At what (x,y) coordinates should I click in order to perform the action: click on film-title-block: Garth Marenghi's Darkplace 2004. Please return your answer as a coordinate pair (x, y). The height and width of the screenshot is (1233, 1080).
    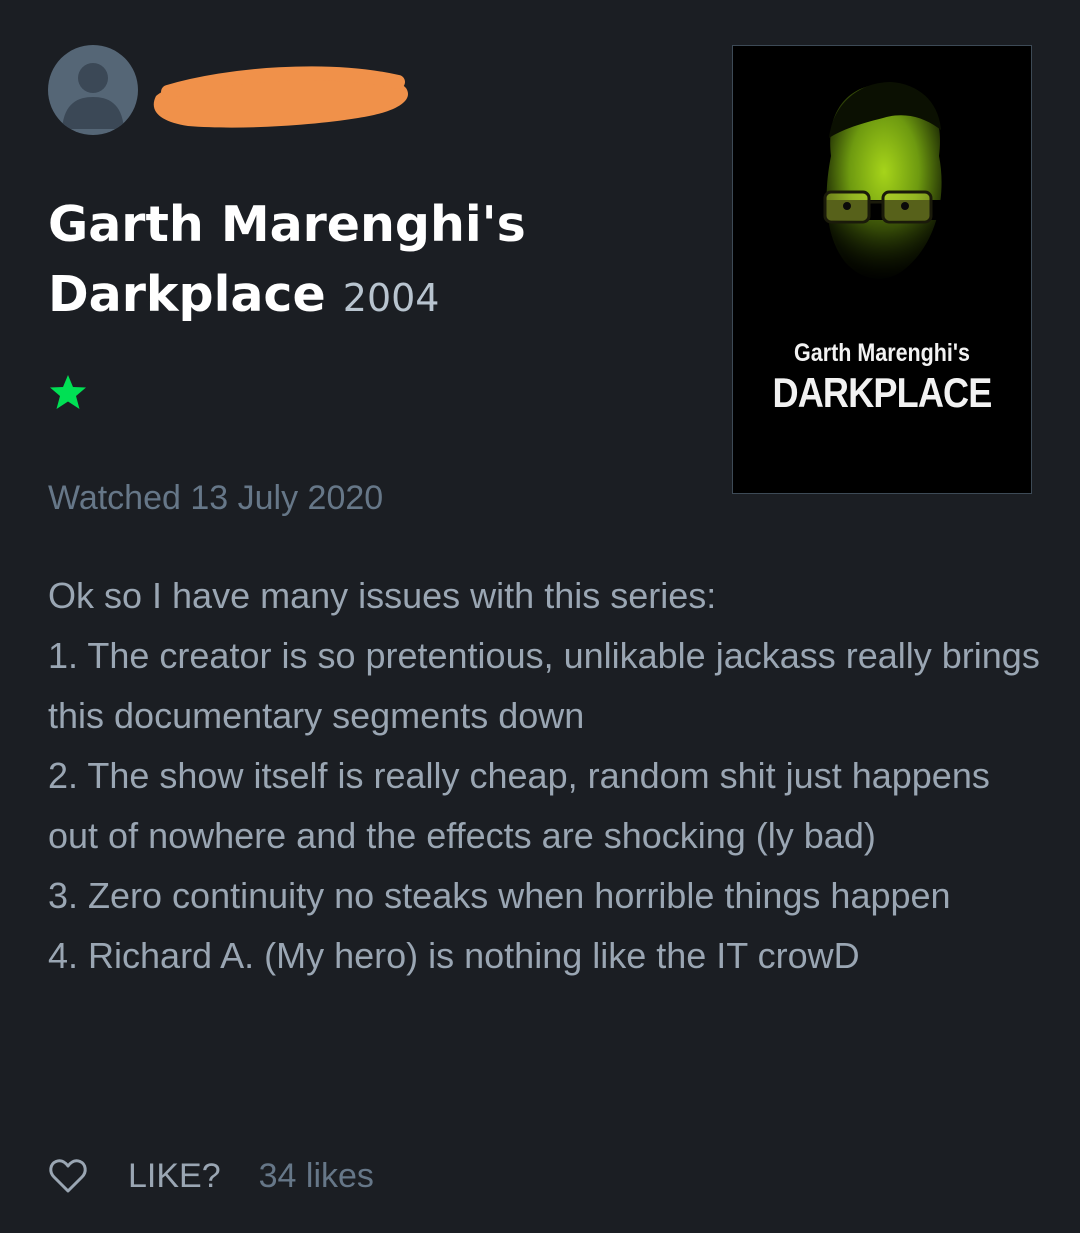
    Looking at the image, I should click on (368, 261).